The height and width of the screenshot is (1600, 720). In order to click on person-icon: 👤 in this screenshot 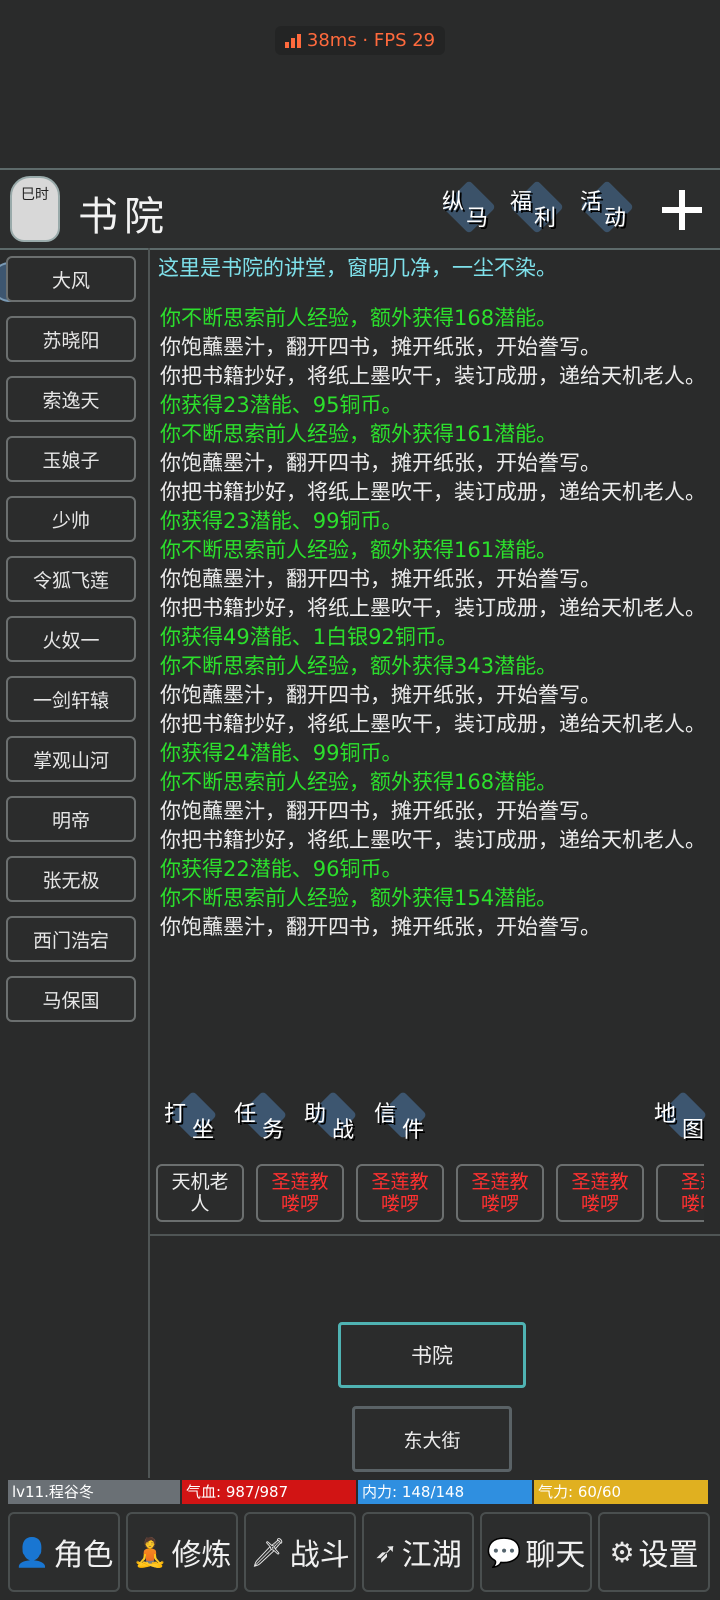, I will do `click(32, 1552)`.